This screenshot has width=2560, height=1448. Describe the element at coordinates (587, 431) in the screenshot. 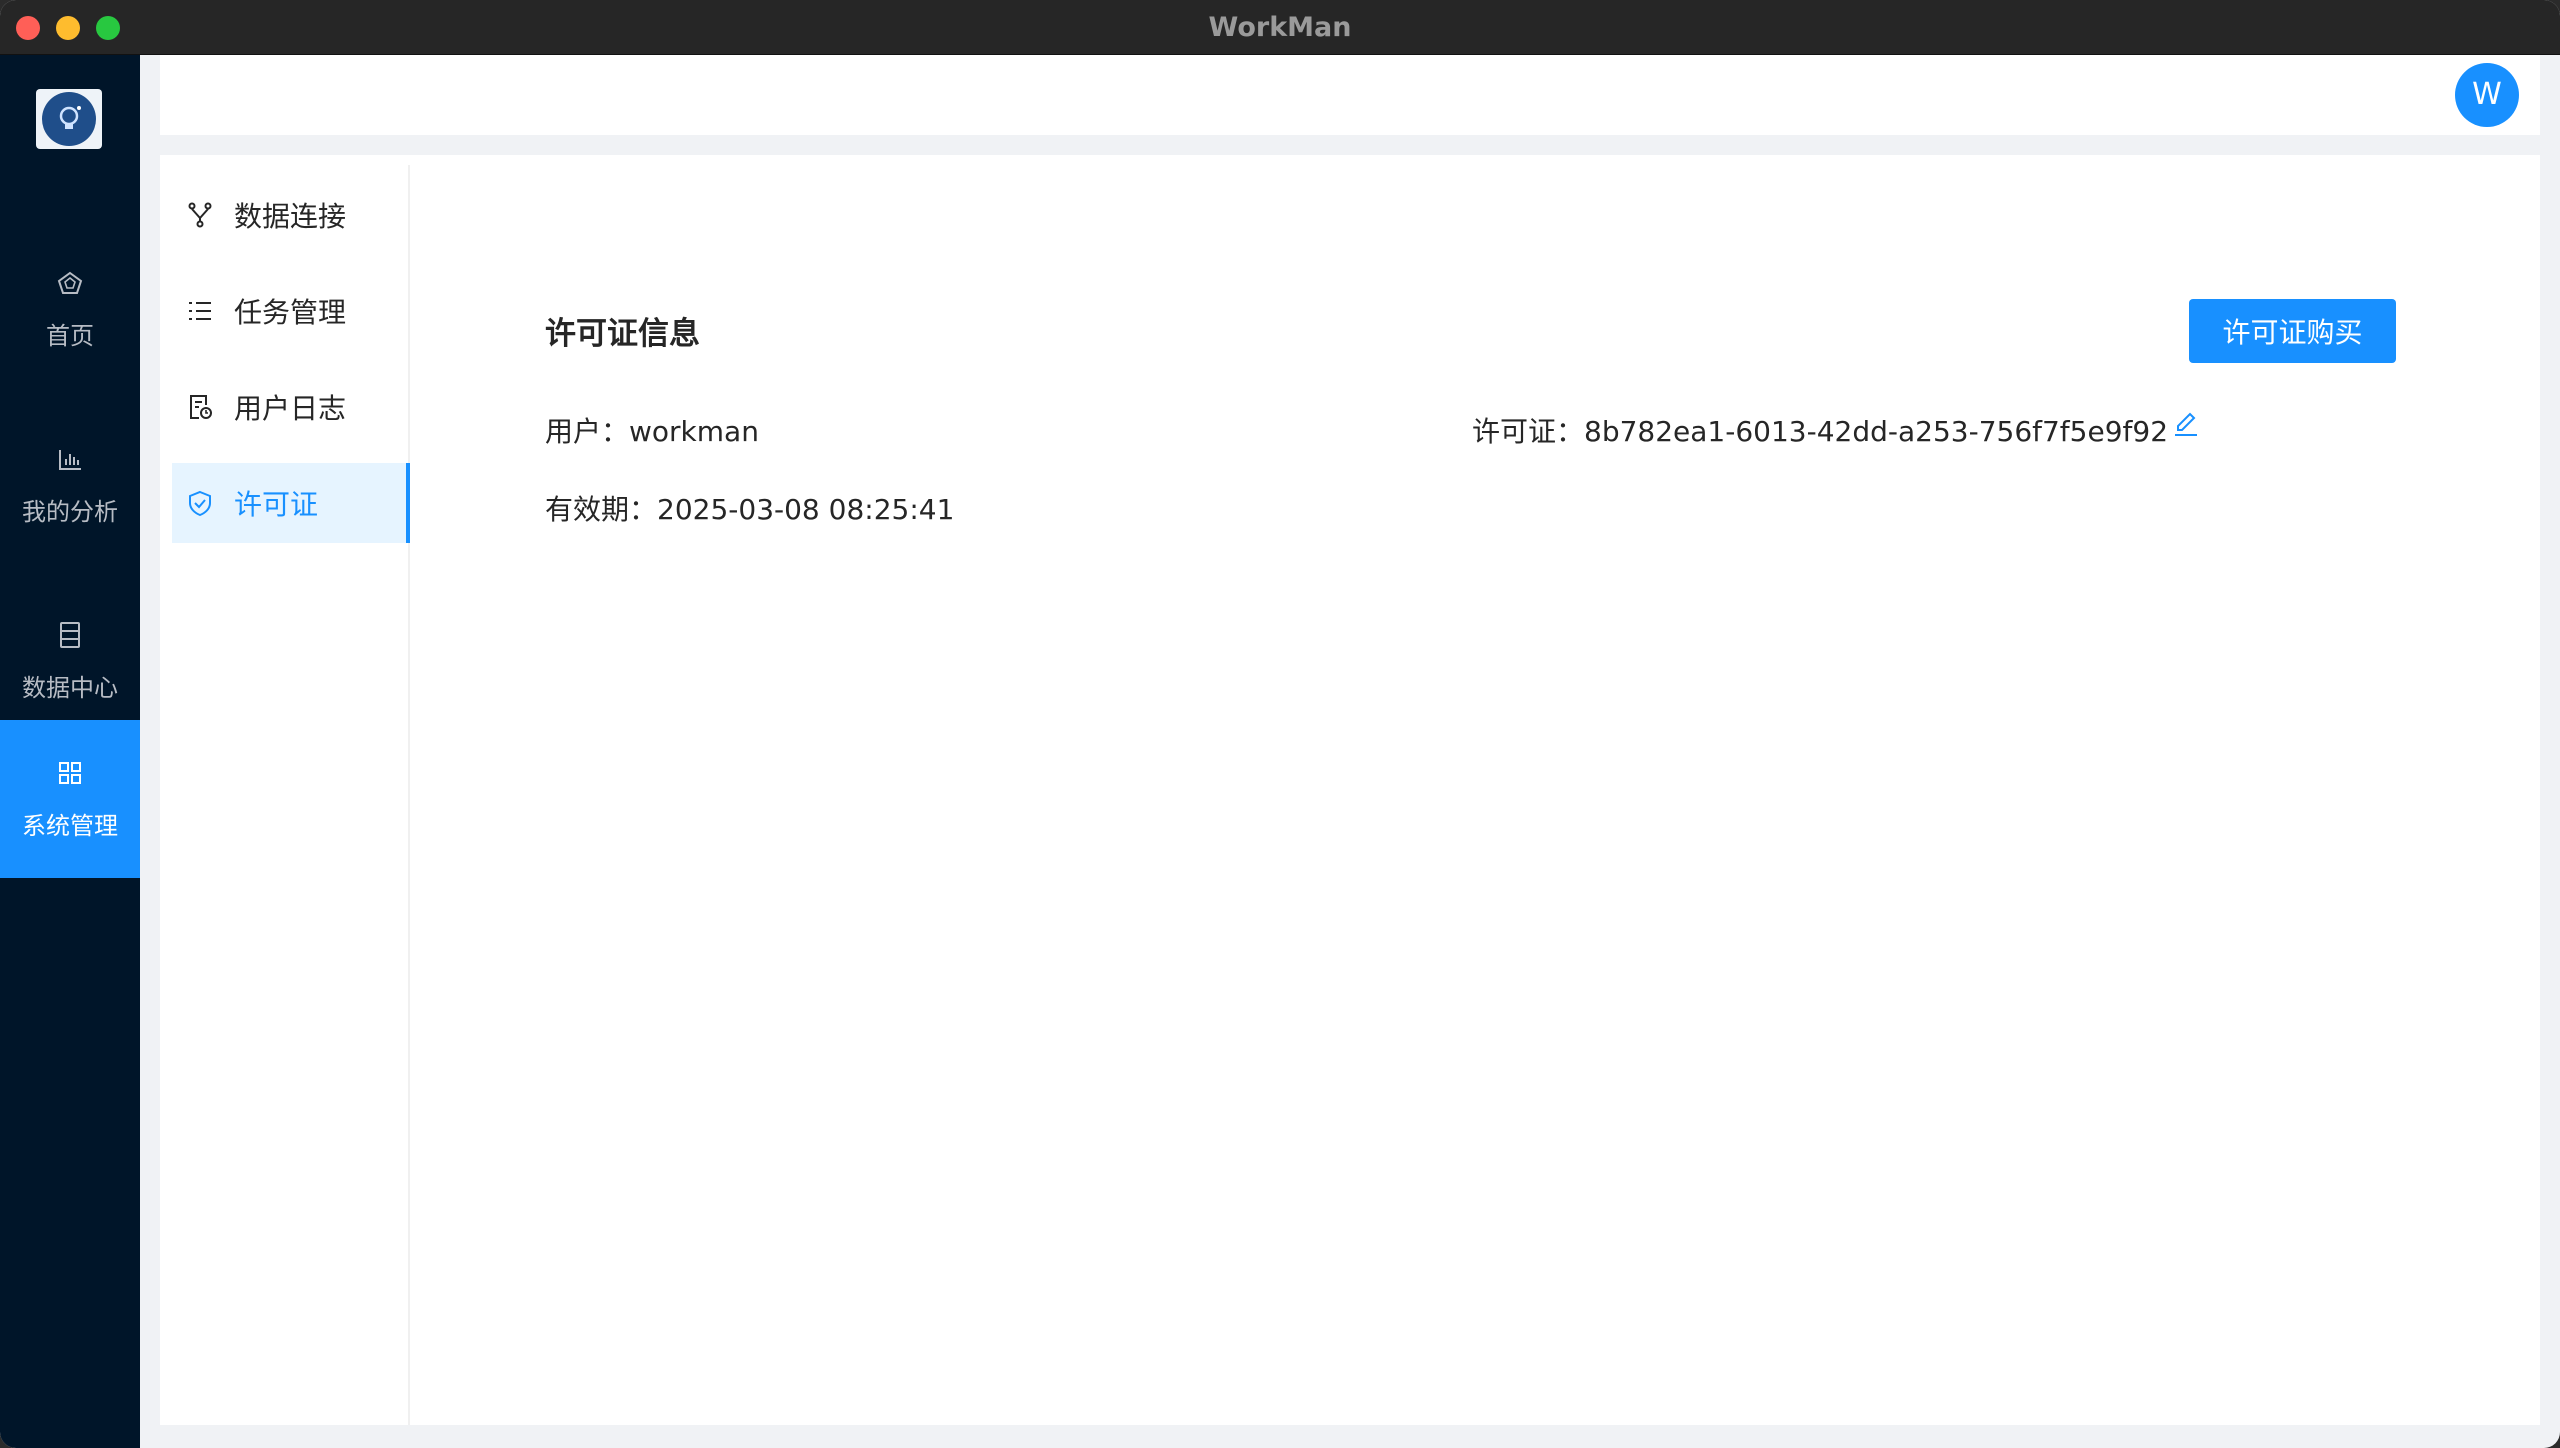

I see `user-label: 用户：` at that location.